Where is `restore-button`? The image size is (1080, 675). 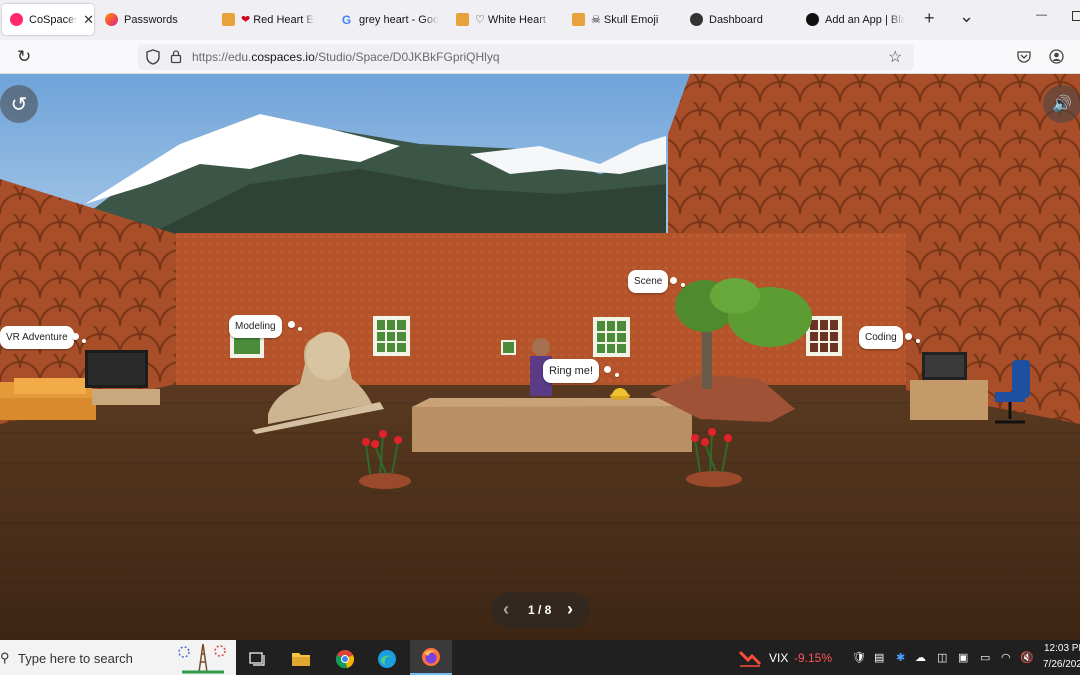 restore-button is located at coordinates (1076, 16).